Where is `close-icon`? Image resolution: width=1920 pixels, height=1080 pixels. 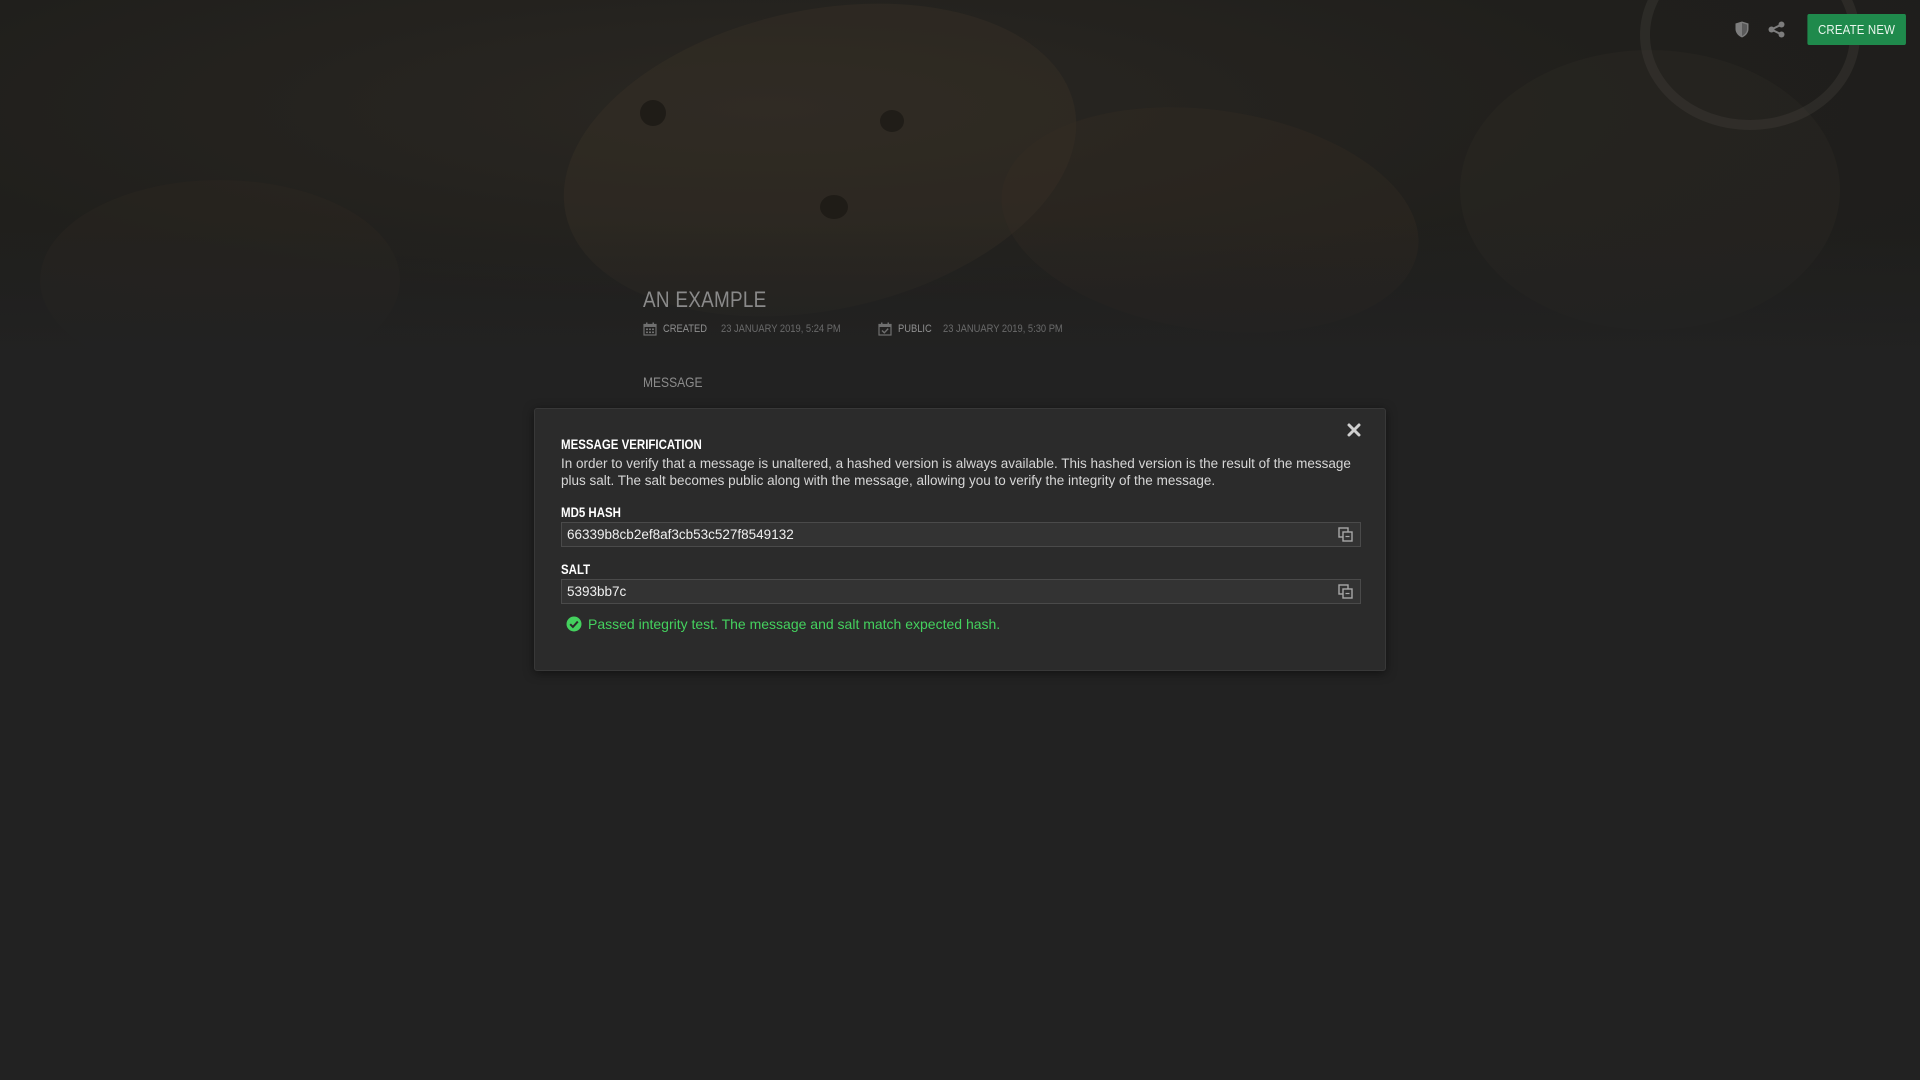 close-icon is located at coordinates (1354, 430).